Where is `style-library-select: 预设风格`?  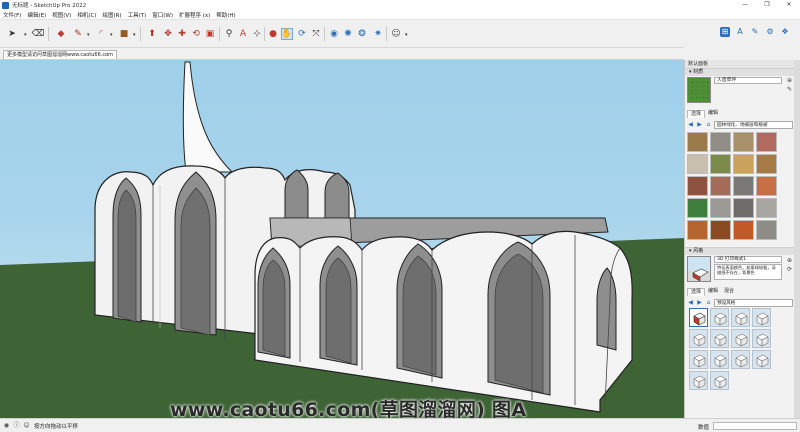 style-library-select: 预设风格 is located at coordinates (753, 302).